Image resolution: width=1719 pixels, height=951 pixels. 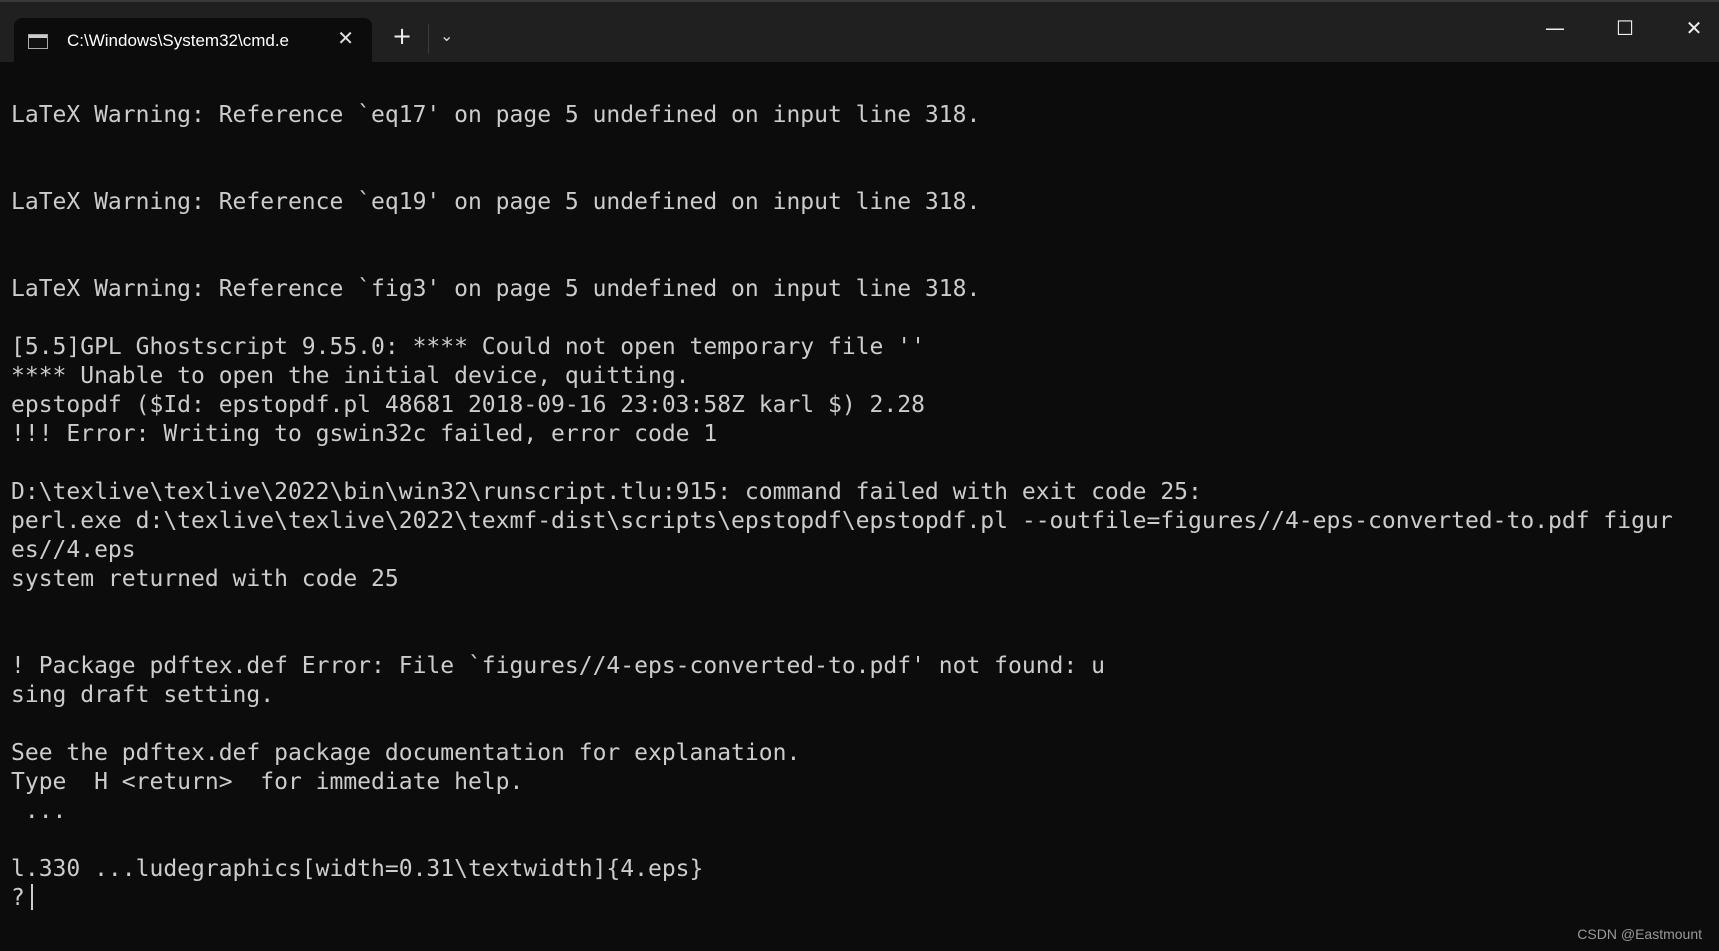 I want to click on terminal-line: es//4.eps, so click(x=73, y=550).